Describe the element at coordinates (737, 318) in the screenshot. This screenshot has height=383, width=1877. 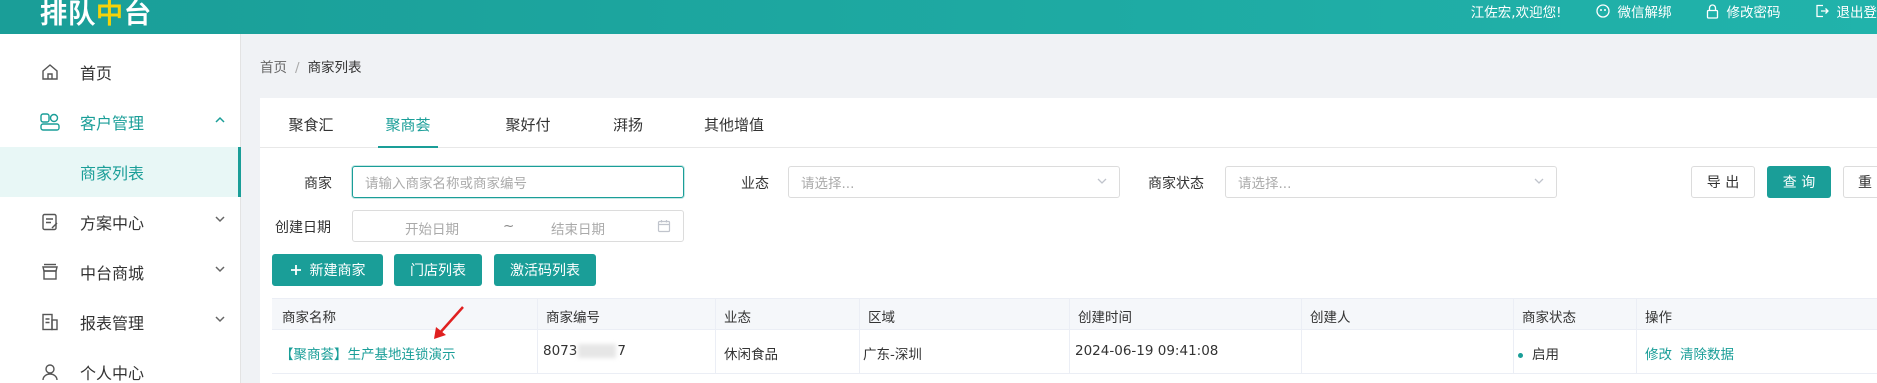
I see `column-header: 业态` at that location.